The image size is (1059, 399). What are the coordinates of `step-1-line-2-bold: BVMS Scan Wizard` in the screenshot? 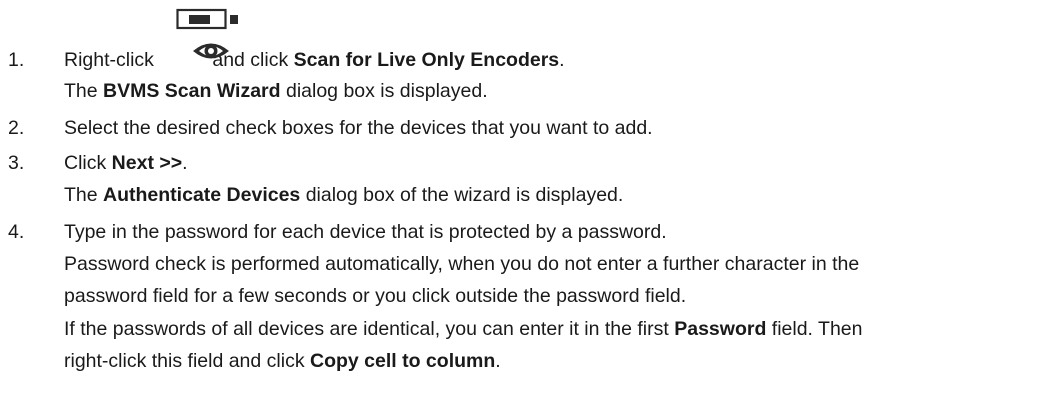 It's located at (192, 91).